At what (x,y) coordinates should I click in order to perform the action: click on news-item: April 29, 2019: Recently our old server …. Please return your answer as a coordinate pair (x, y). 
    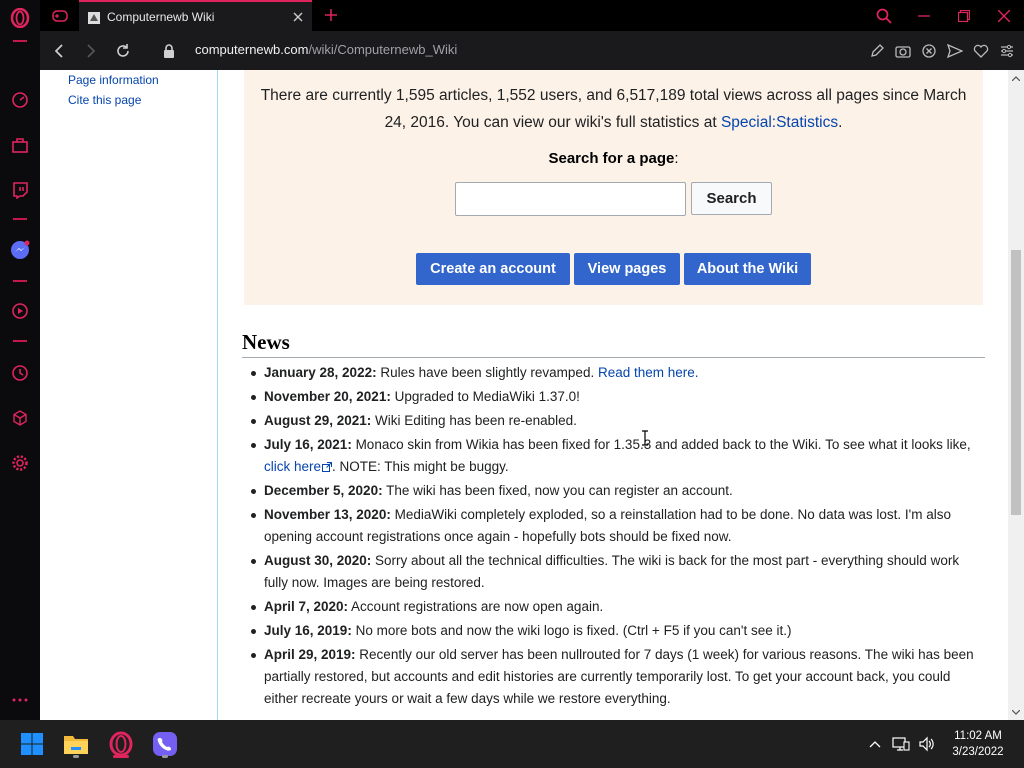
    Looking at the image, I should click on (613, 677).